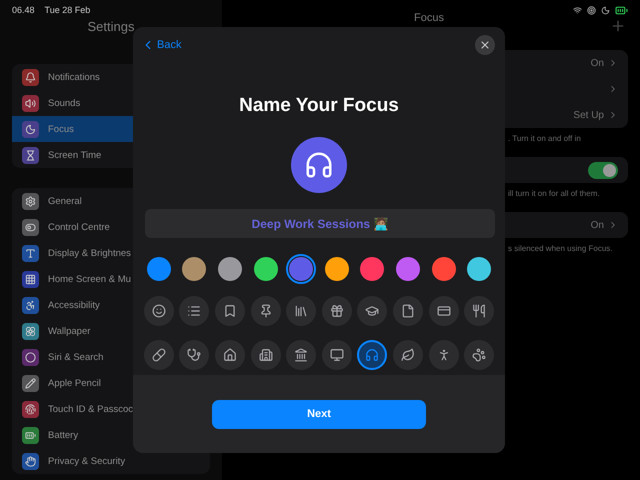 The image size is (640, 480). I want to click on leaf-icon, so click(407, 355).